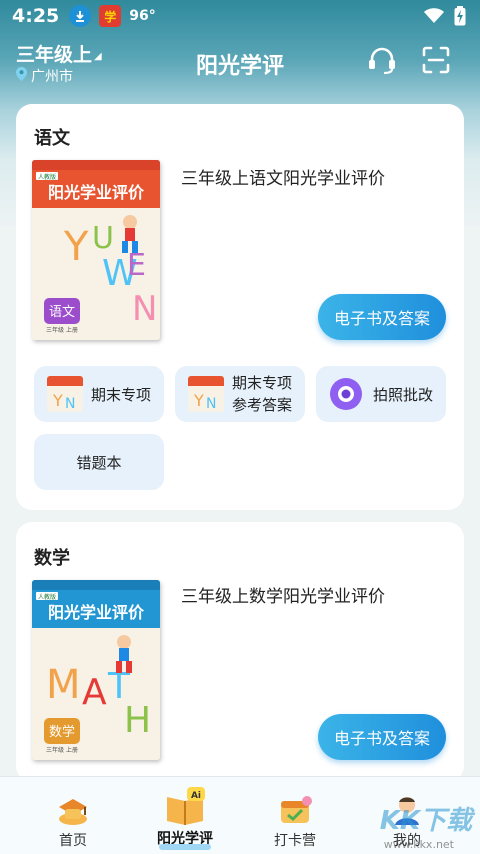  I want to click on scan-button, so click(436, 62).